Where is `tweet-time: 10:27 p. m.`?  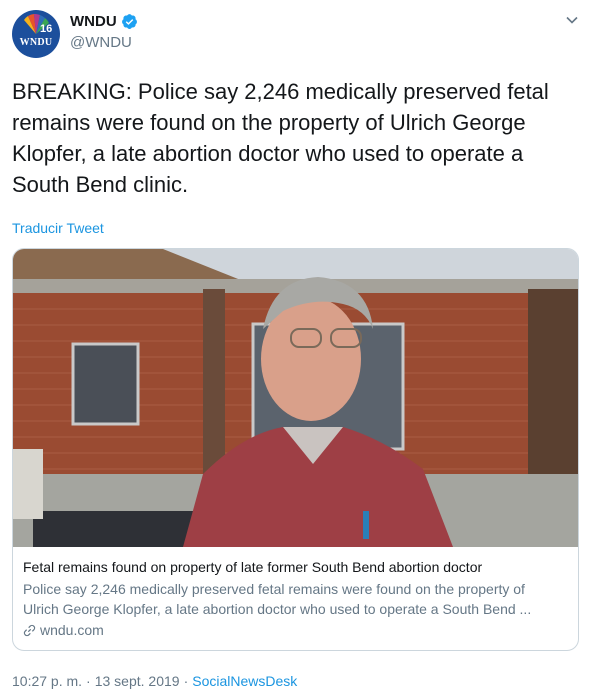 tweet-time: 10:27 p. m. is located at coordinates (47, 681).